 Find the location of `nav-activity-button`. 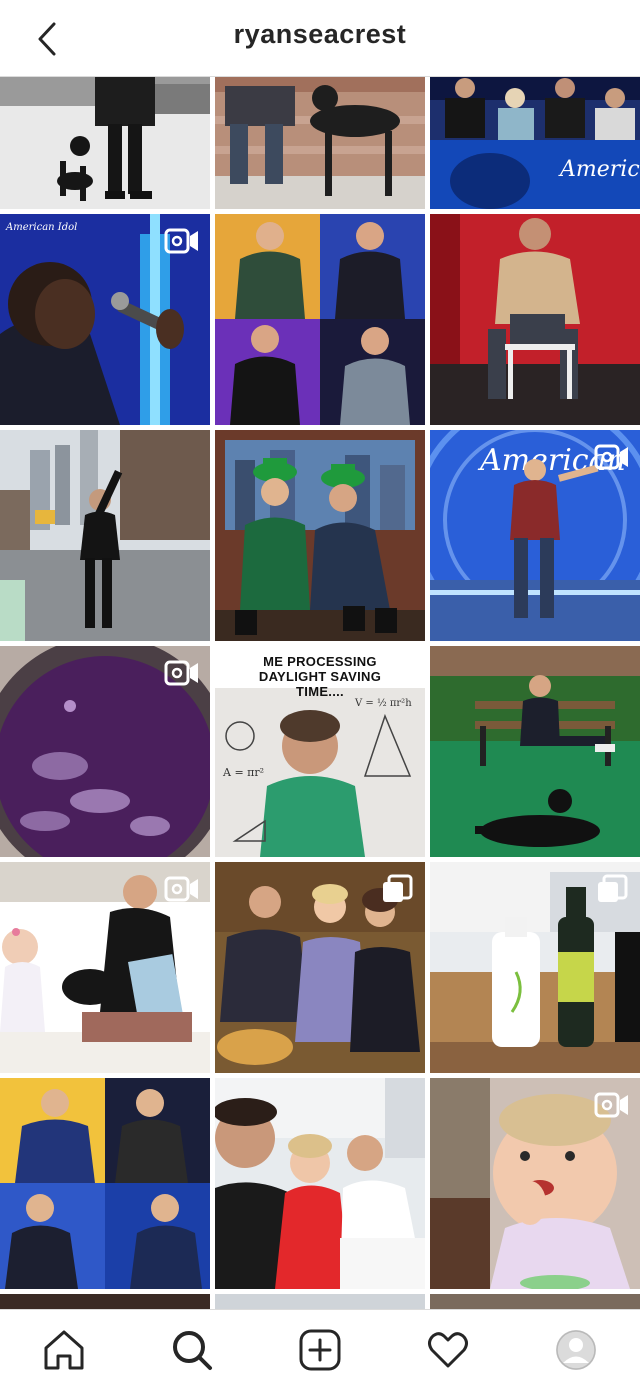

nav-activity-button is located at coordinates (448, 1350).